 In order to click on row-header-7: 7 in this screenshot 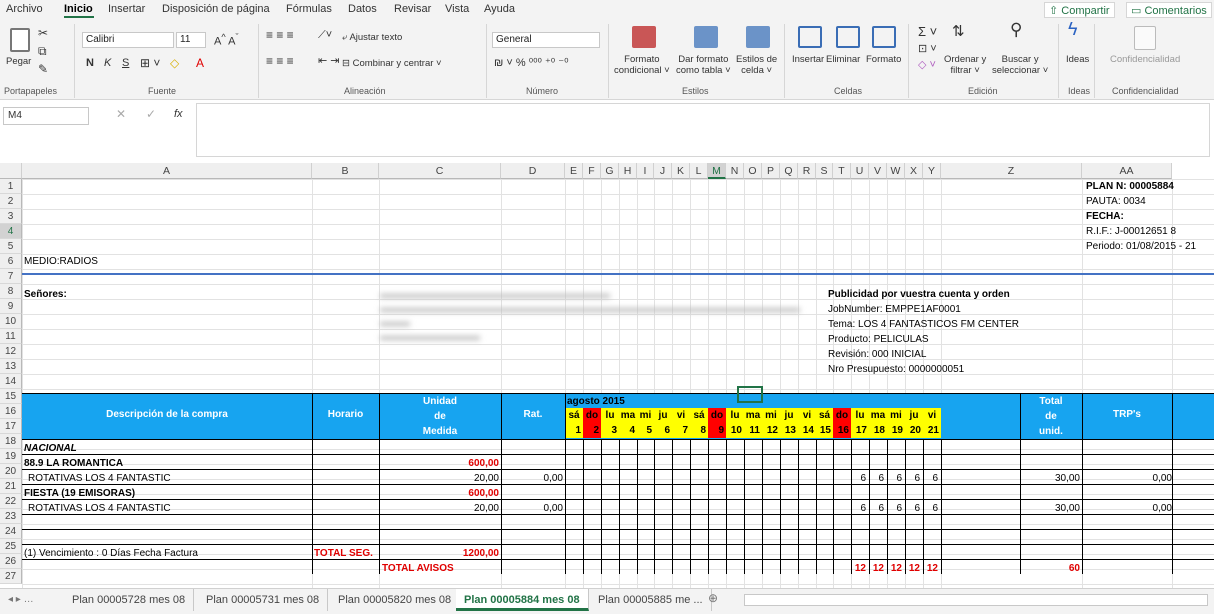, I will do `click(11, 276)`.